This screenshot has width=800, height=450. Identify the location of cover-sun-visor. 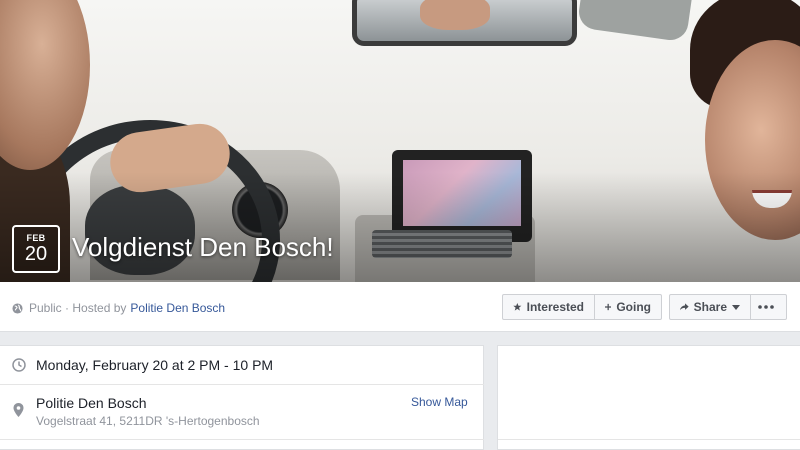
(635, 21).